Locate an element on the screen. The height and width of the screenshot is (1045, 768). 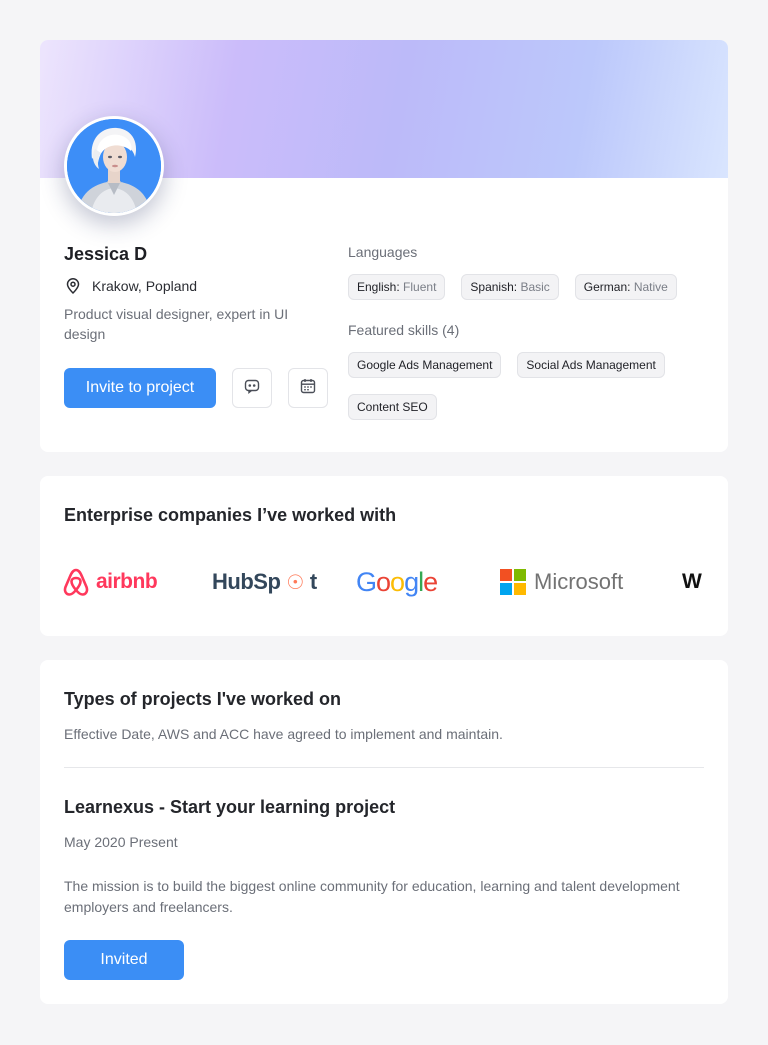
airbnb-logo: airbnb is located at coordinates (110, 582).